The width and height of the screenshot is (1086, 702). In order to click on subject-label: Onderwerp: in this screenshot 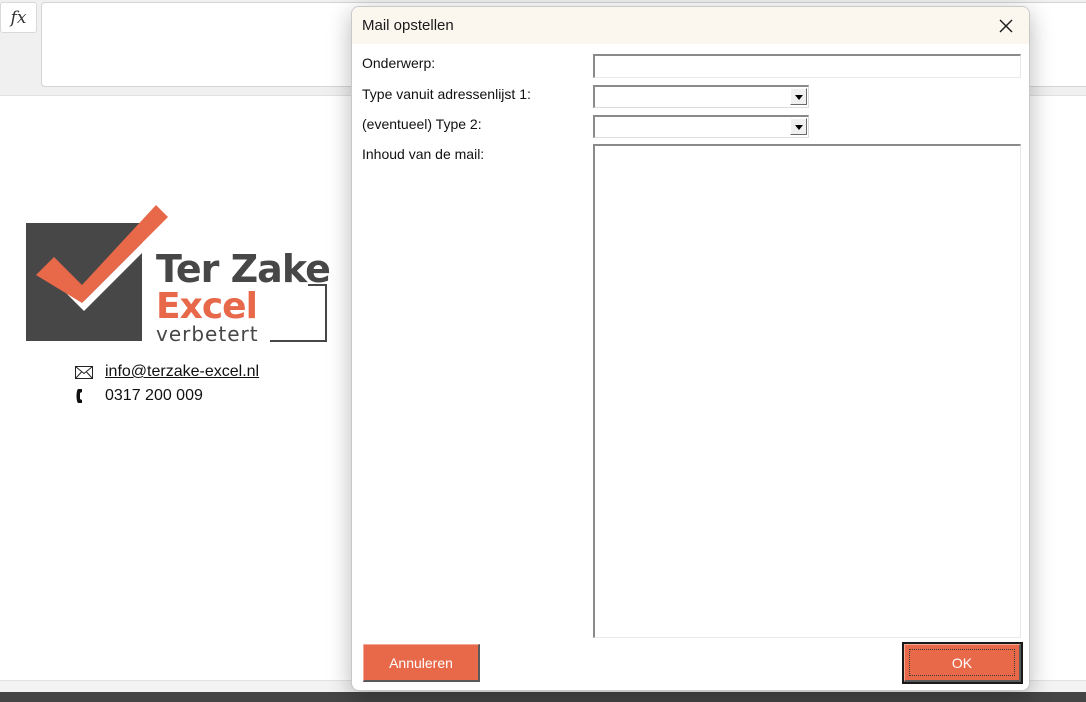, I will do `click(399, 63)`.